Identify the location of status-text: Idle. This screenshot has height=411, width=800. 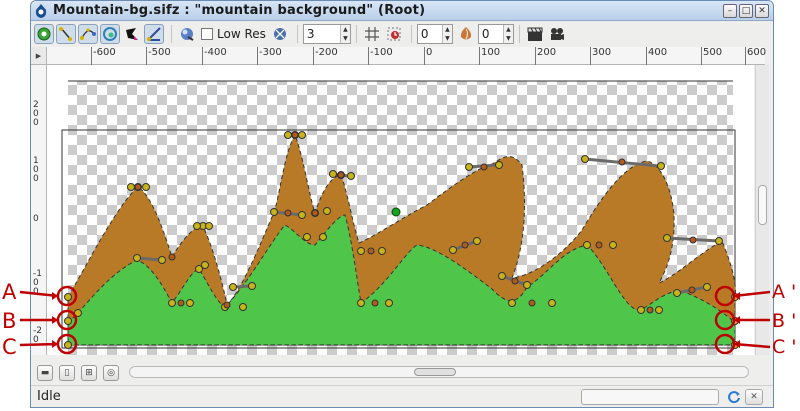
(49, 396).